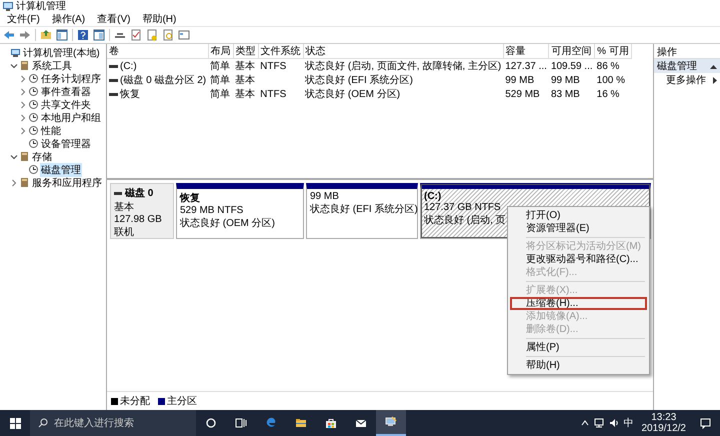 This screenshot has width=720, height=436. What do you see at coordinates (331, 423) in the screenshot?
I see `shopping-bag-icon` at bounding box center [331, 423].